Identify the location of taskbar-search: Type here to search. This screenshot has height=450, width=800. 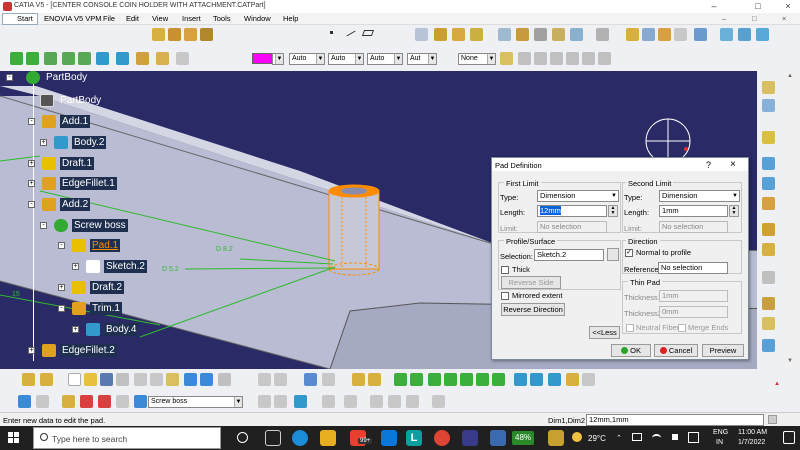
(127, 438).